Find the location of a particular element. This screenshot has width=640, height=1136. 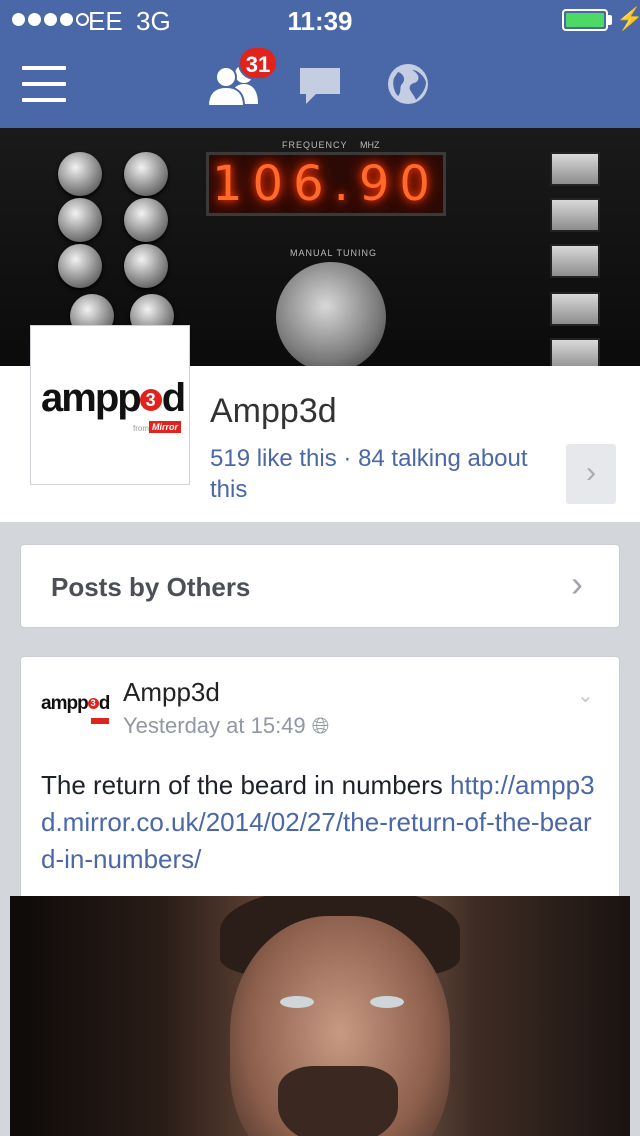

friend-requests-badge: 31 is located at coordinates (258, 63).